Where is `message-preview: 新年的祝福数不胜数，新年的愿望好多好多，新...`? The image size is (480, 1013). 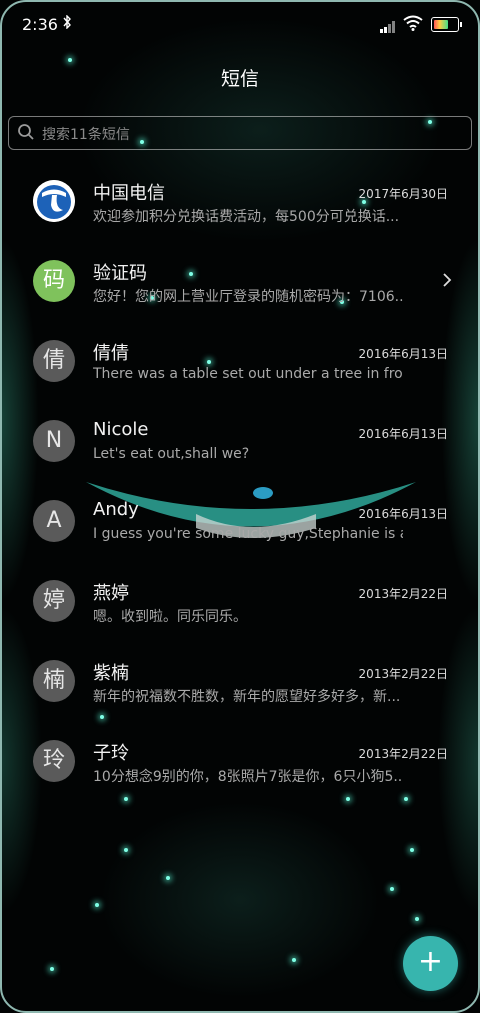
message-preview: 新年的祝福数不胜数，新年的愿望好多好多，新... is located at coordinates (247, 697).